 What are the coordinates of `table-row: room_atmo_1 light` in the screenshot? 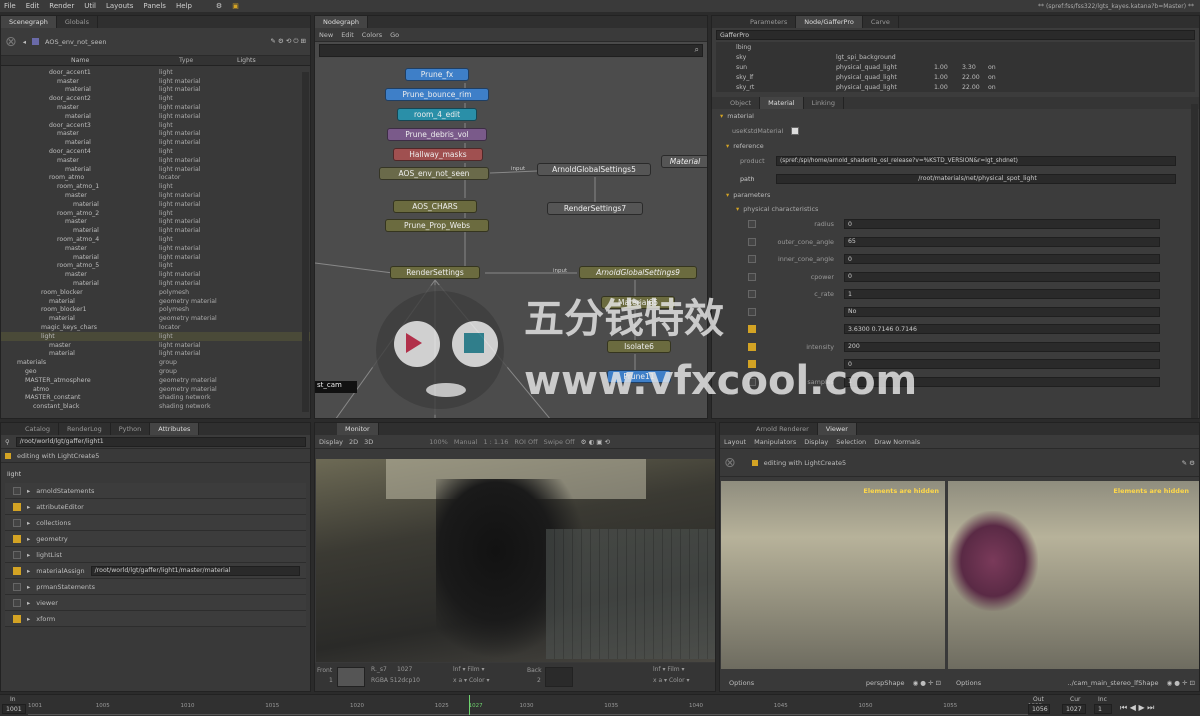 It's located at (155, 186).